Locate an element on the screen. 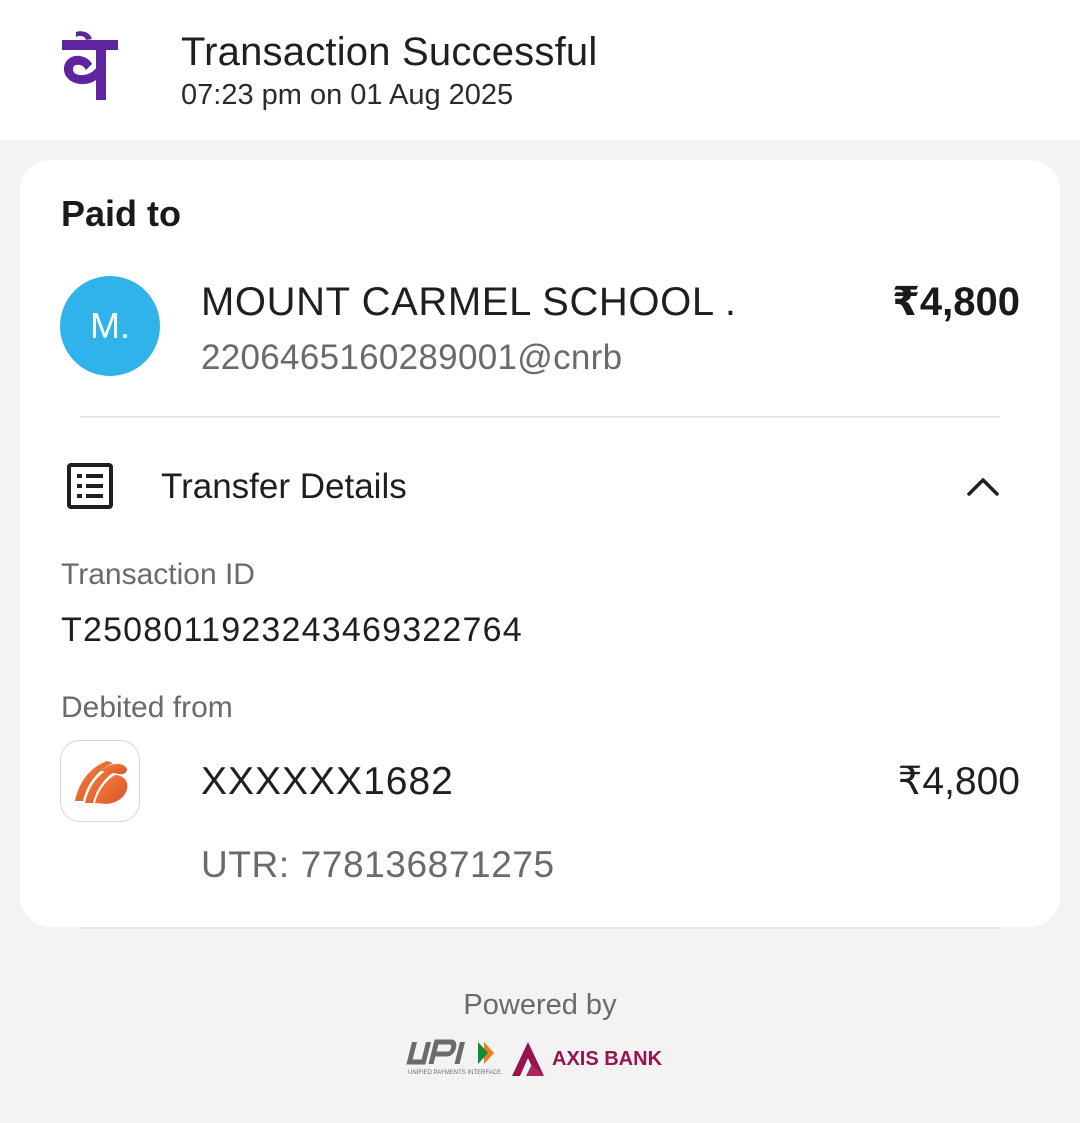 This screenshot has height=1123, width=1080. transaction-id-label: Transaction ID is located at coordinates (158, 574).